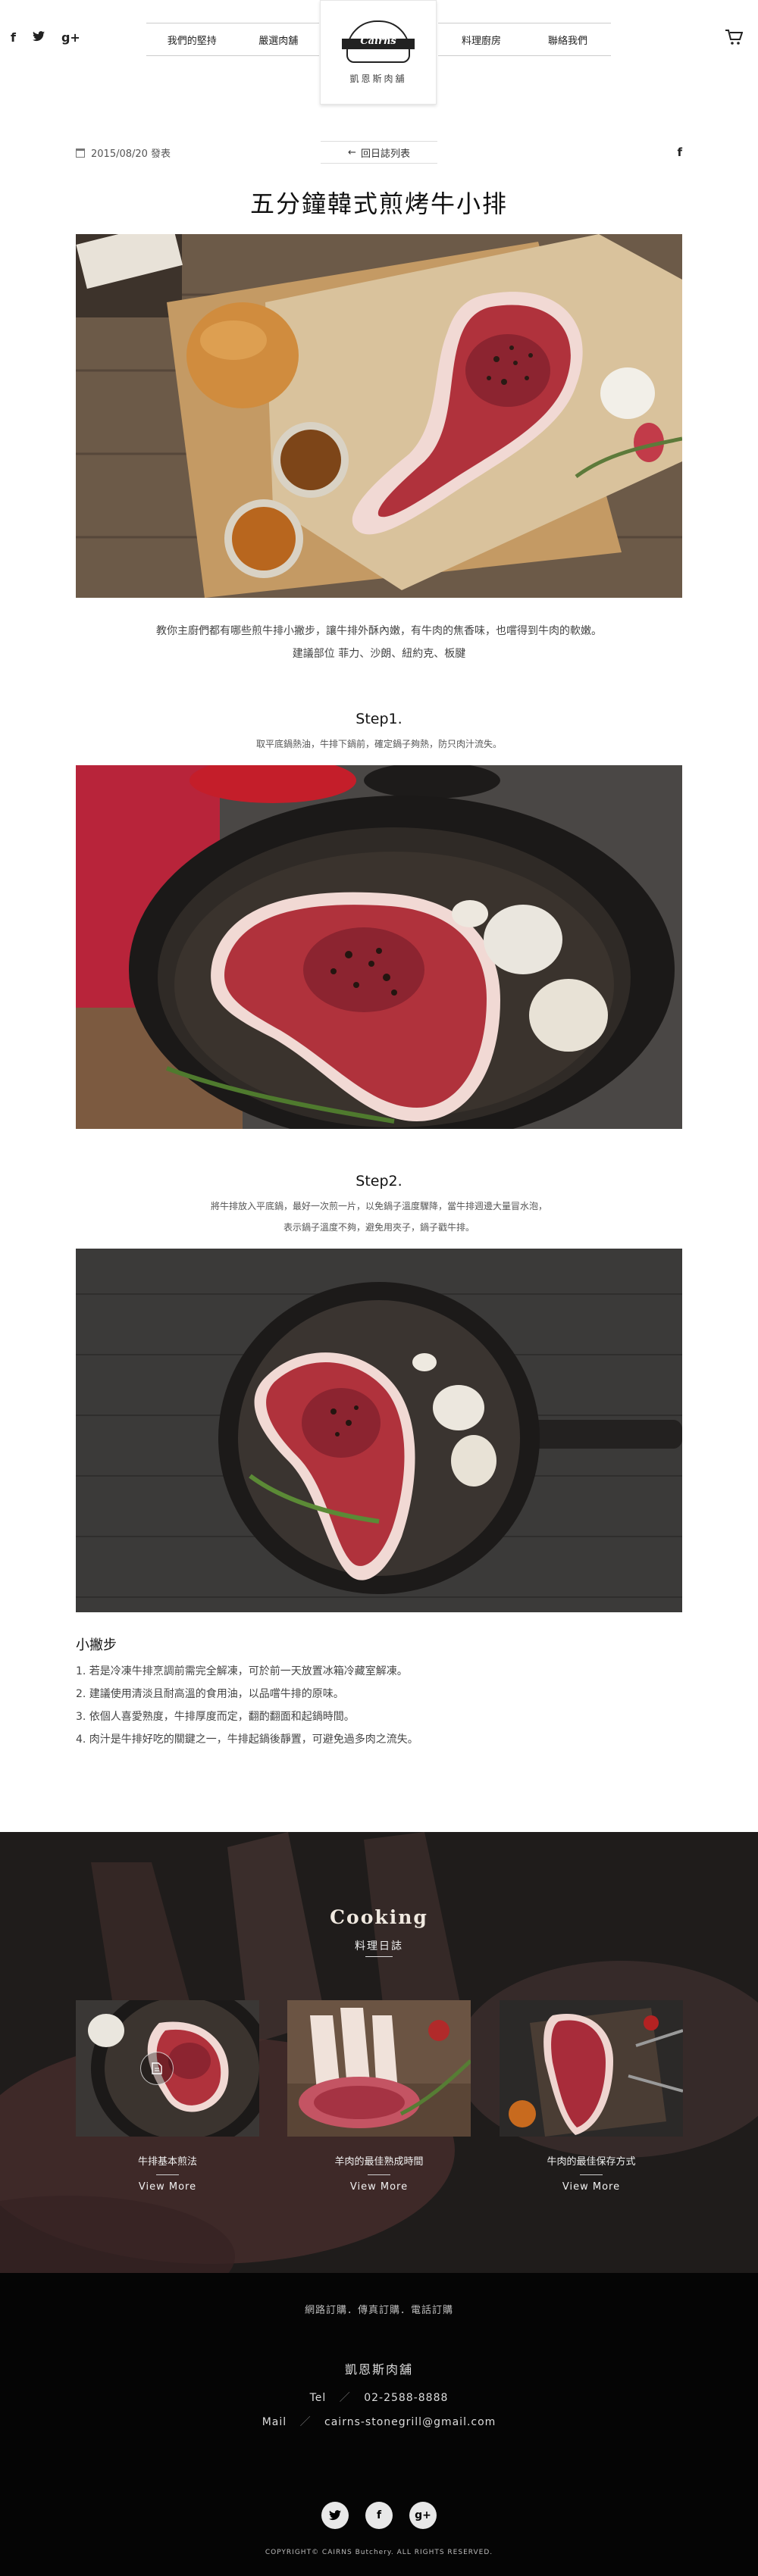 The width and height of the screenshot is (758, 2576). I want to click on diary-card: 牛肉的最佳保存方式 View More, so click(591, 2097).